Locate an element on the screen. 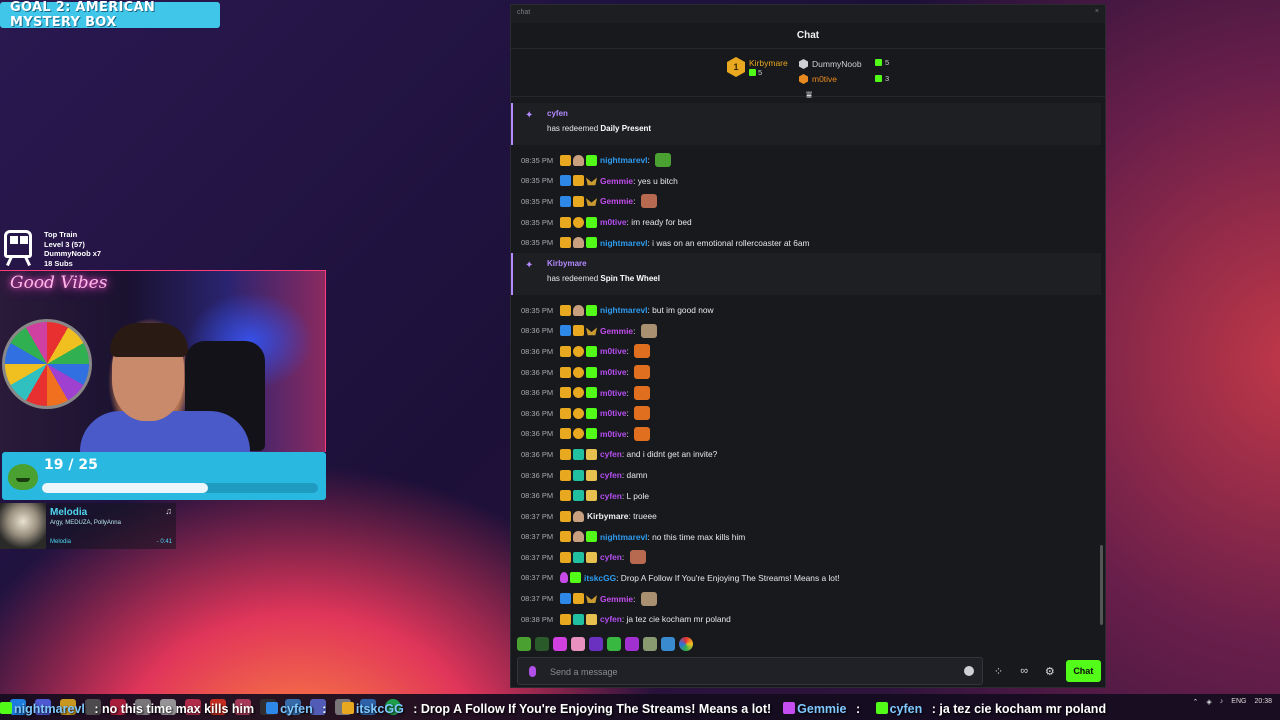  users-icon: ⁘ is located at coordinates (999, 671).